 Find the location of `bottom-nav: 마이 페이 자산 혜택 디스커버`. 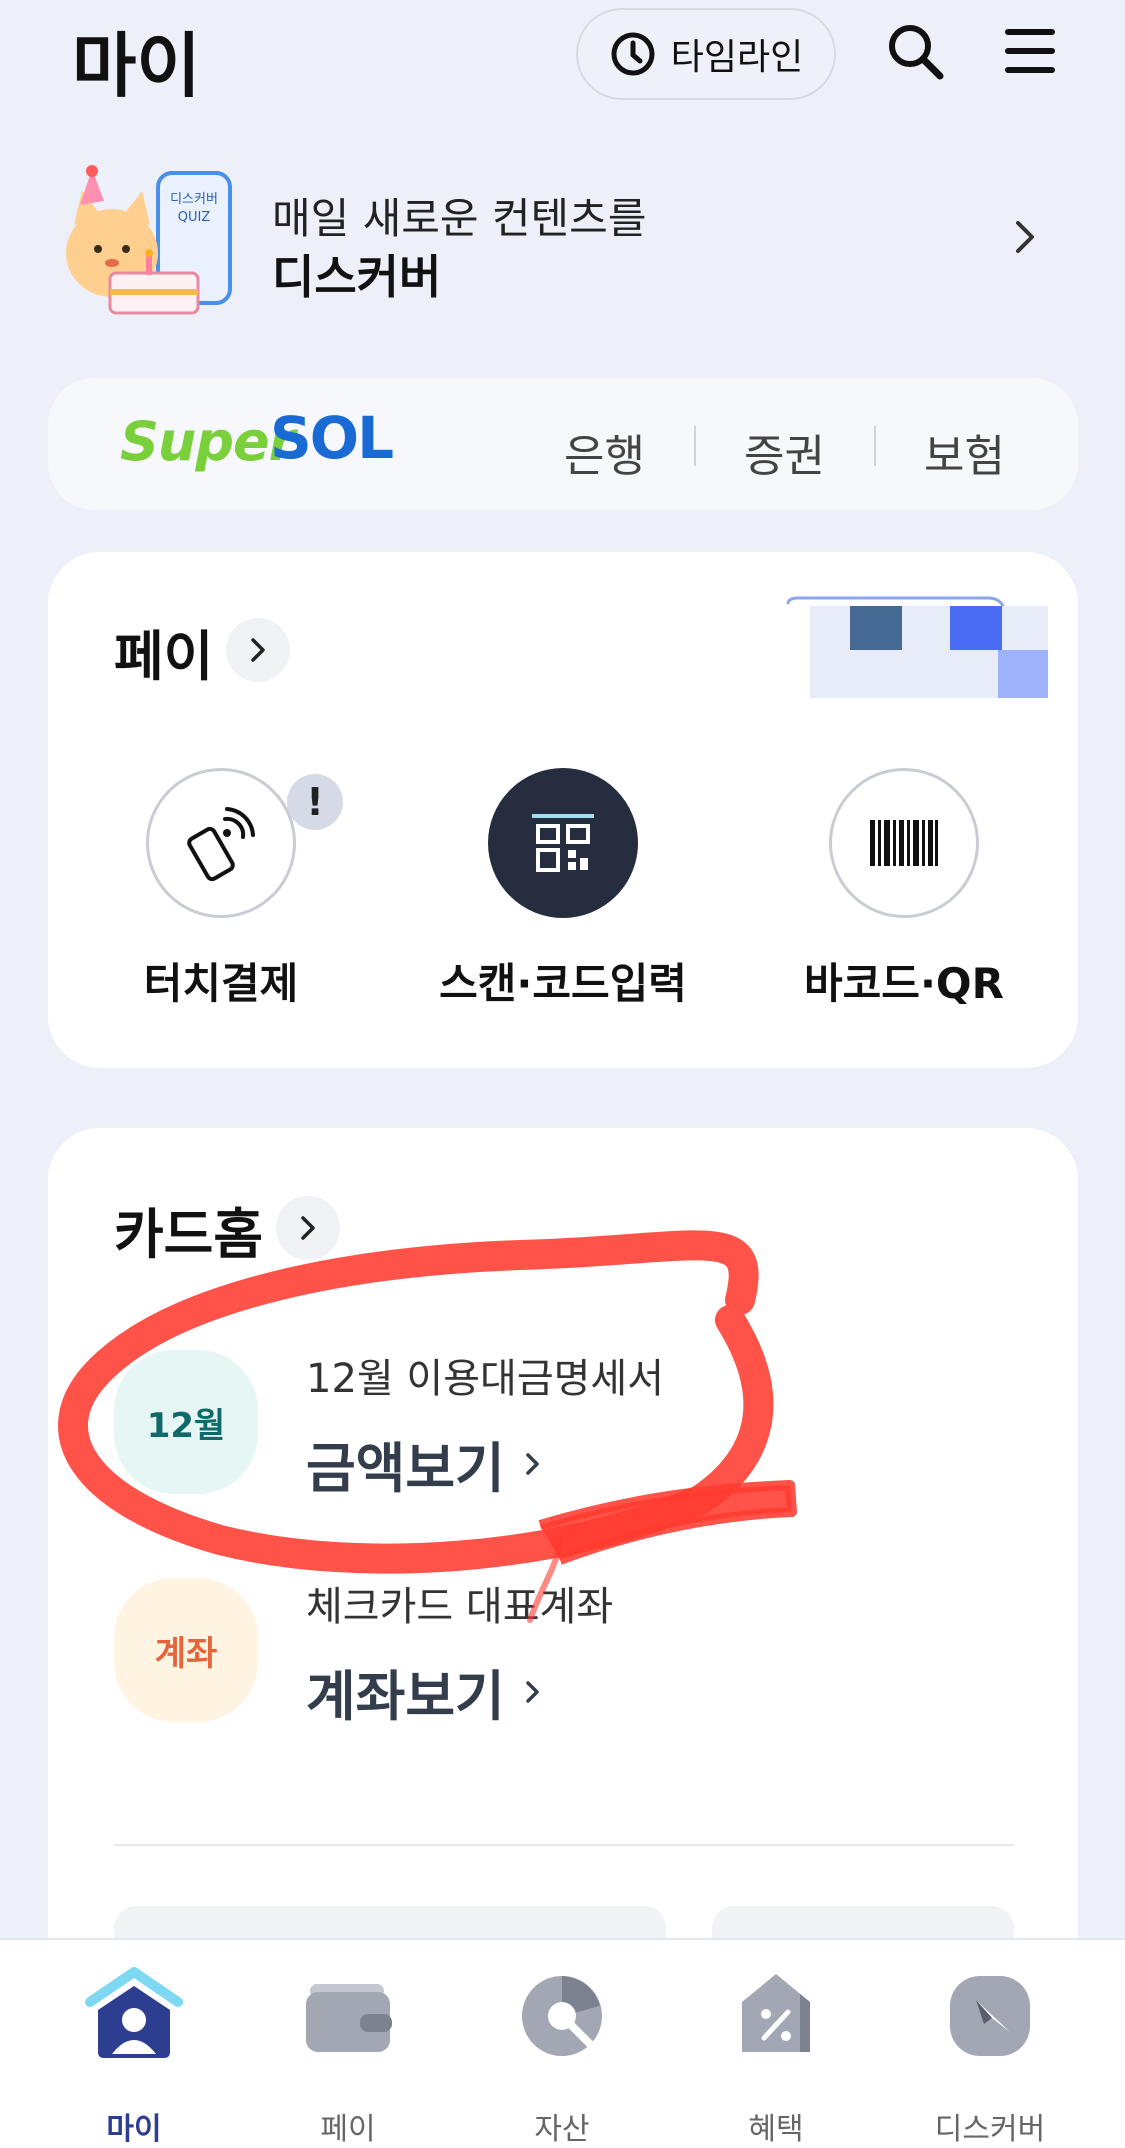

bottom-nav: 마이 페이 자산 혜택 디스커버 is located at coordinates (562, 2043).